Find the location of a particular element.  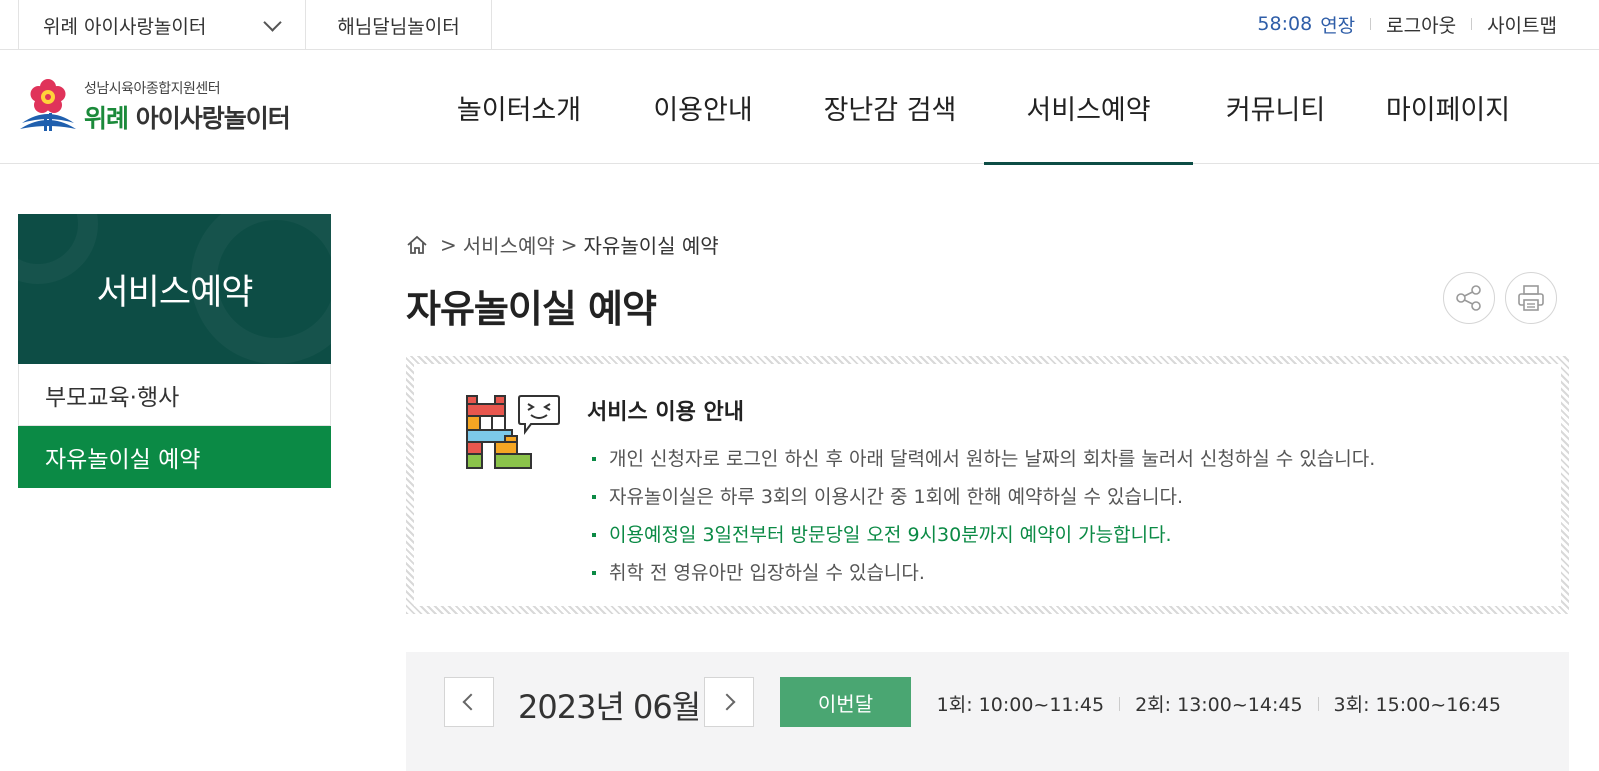

notice-item: 자유놀이실은 하루 3회의 이용시간 중 1회에 한해 예약하실 수 있습니다. is located at coordinates (983, 497).